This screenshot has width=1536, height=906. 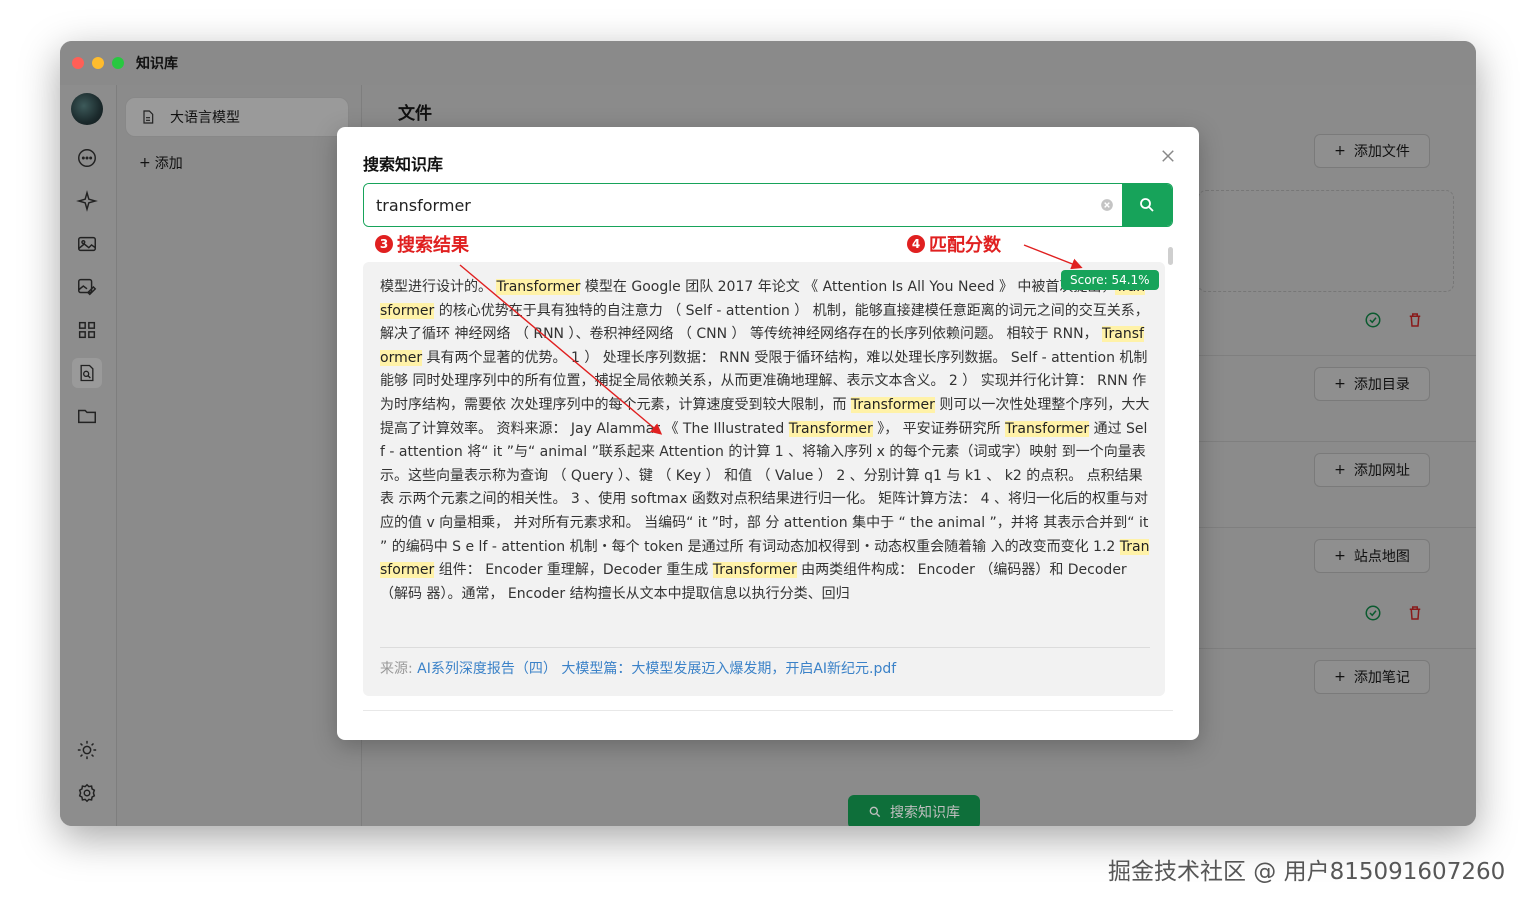 What do you see at coordinates (1381, 152) in the screenshot?
I see `add-file-label: 添加文件` at bounding box center [1381, 152].